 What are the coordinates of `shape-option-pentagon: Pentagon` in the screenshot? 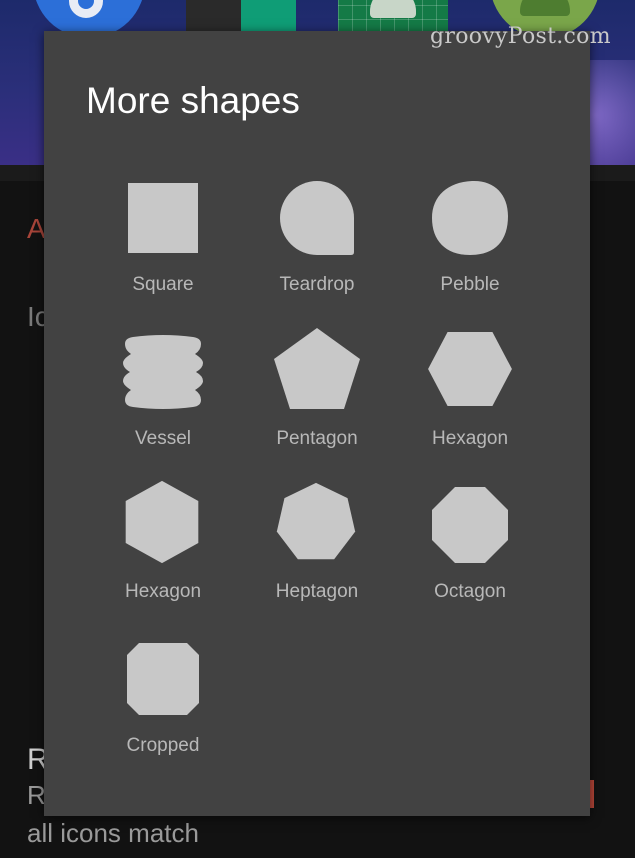 It's located at (317, 396).